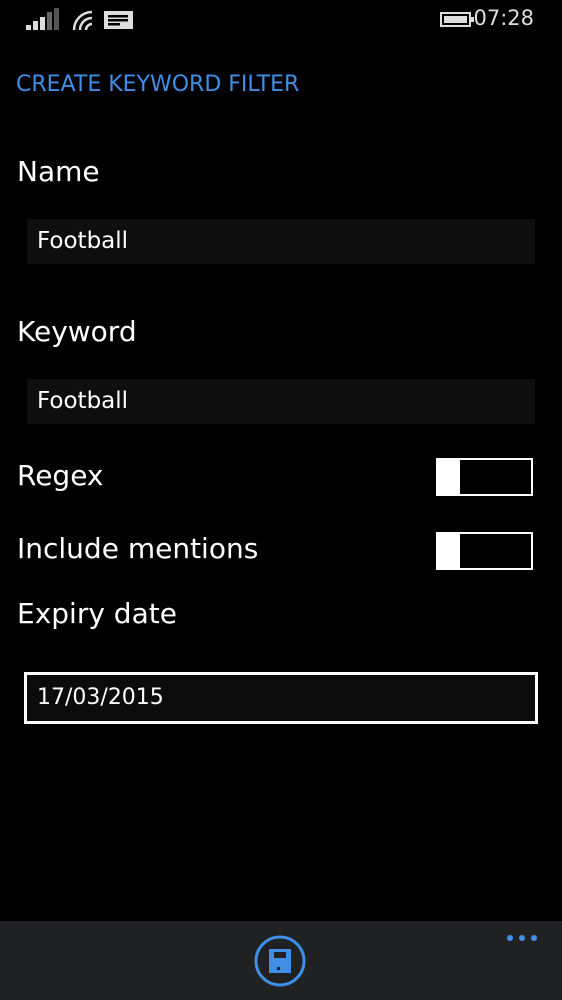 This screenshot has height=1000, width=562. What do you see at coordinates (503, 18) in the screenshot?
I see `clock: 07:28` at bounding box center [503, 18].